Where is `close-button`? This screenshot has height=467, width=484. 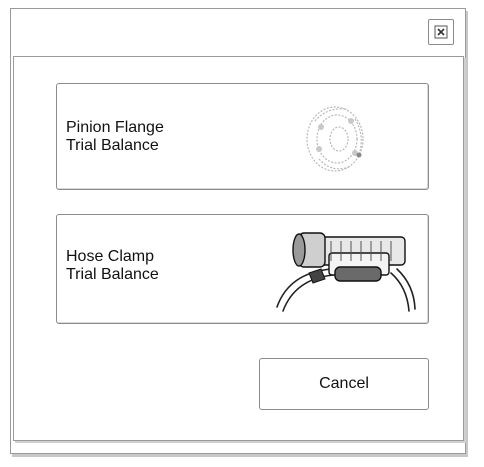
close-button is located at coordinates (441, 32).